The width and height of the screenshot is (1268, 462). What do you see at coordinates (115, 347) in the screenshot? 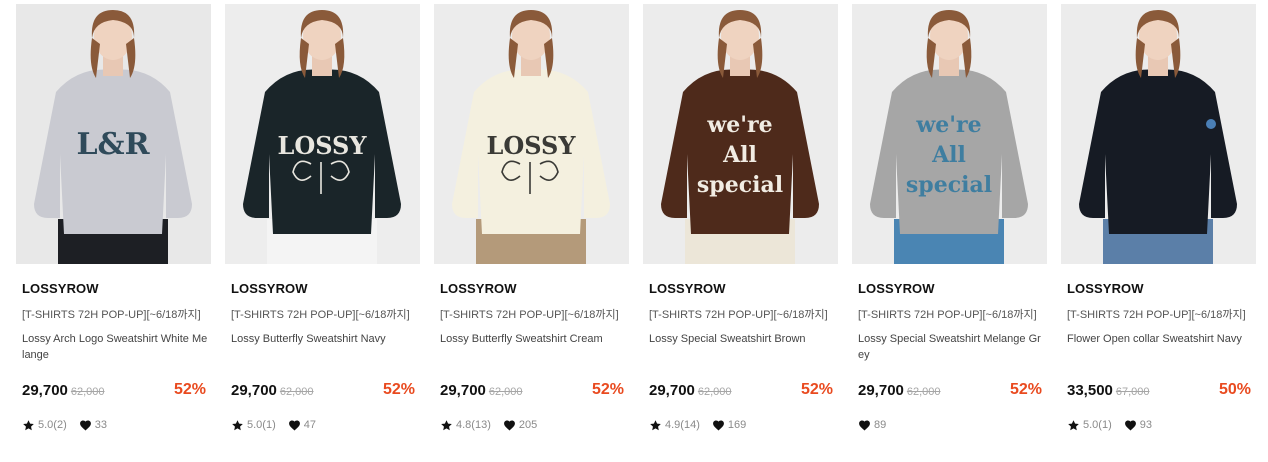
I see `product-name: Lossy Arch Logo Sweatshirt White Melange` at bounding box center [115, 347].